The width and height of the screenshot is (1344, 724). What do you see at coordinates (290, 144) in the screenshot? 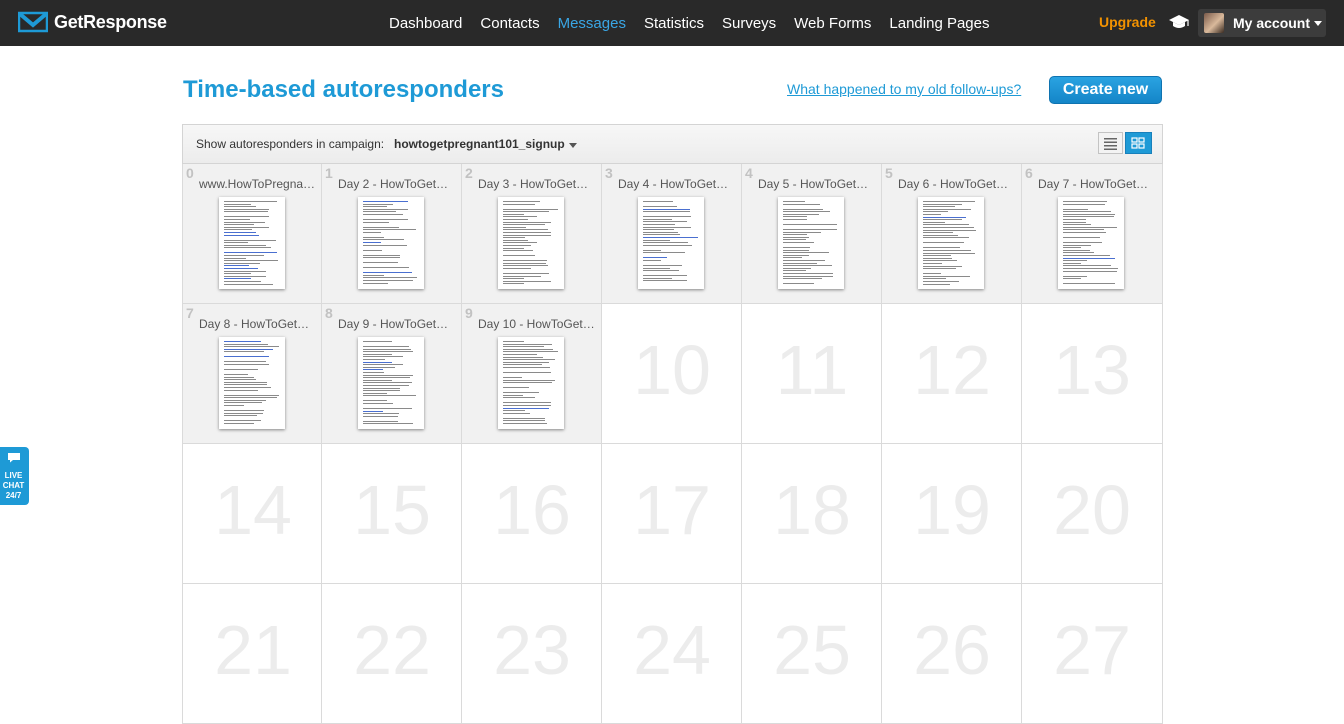
I see `campaign-filter-label: Show autoresponders in campaign:` at bounding box center [290, 144].